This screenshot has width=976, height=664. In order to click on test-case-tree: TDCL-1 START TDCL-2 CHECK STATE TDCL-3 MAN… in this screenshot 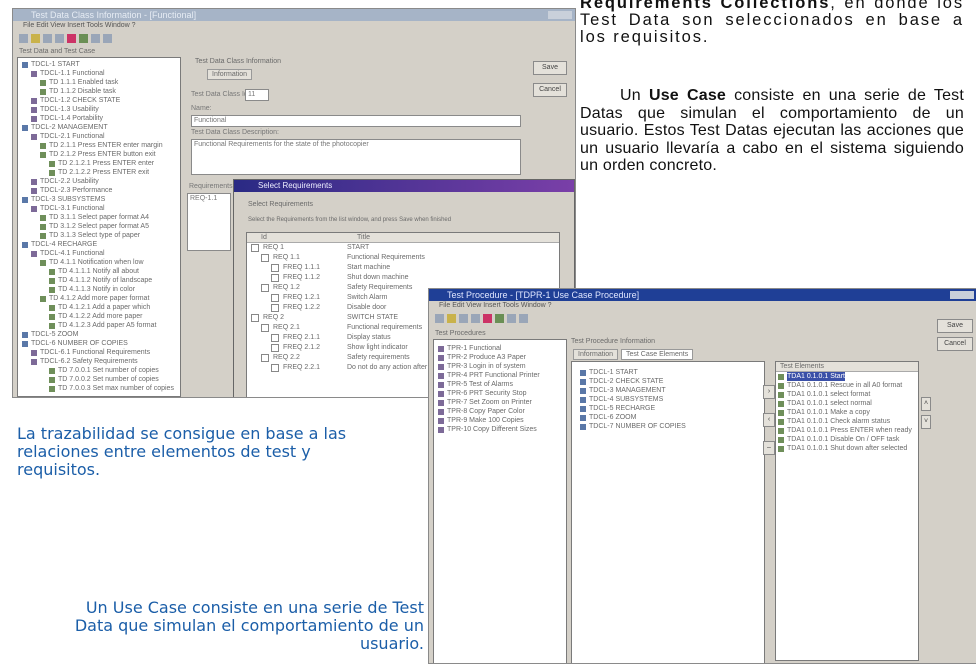, I will do `click(668, 512)`.